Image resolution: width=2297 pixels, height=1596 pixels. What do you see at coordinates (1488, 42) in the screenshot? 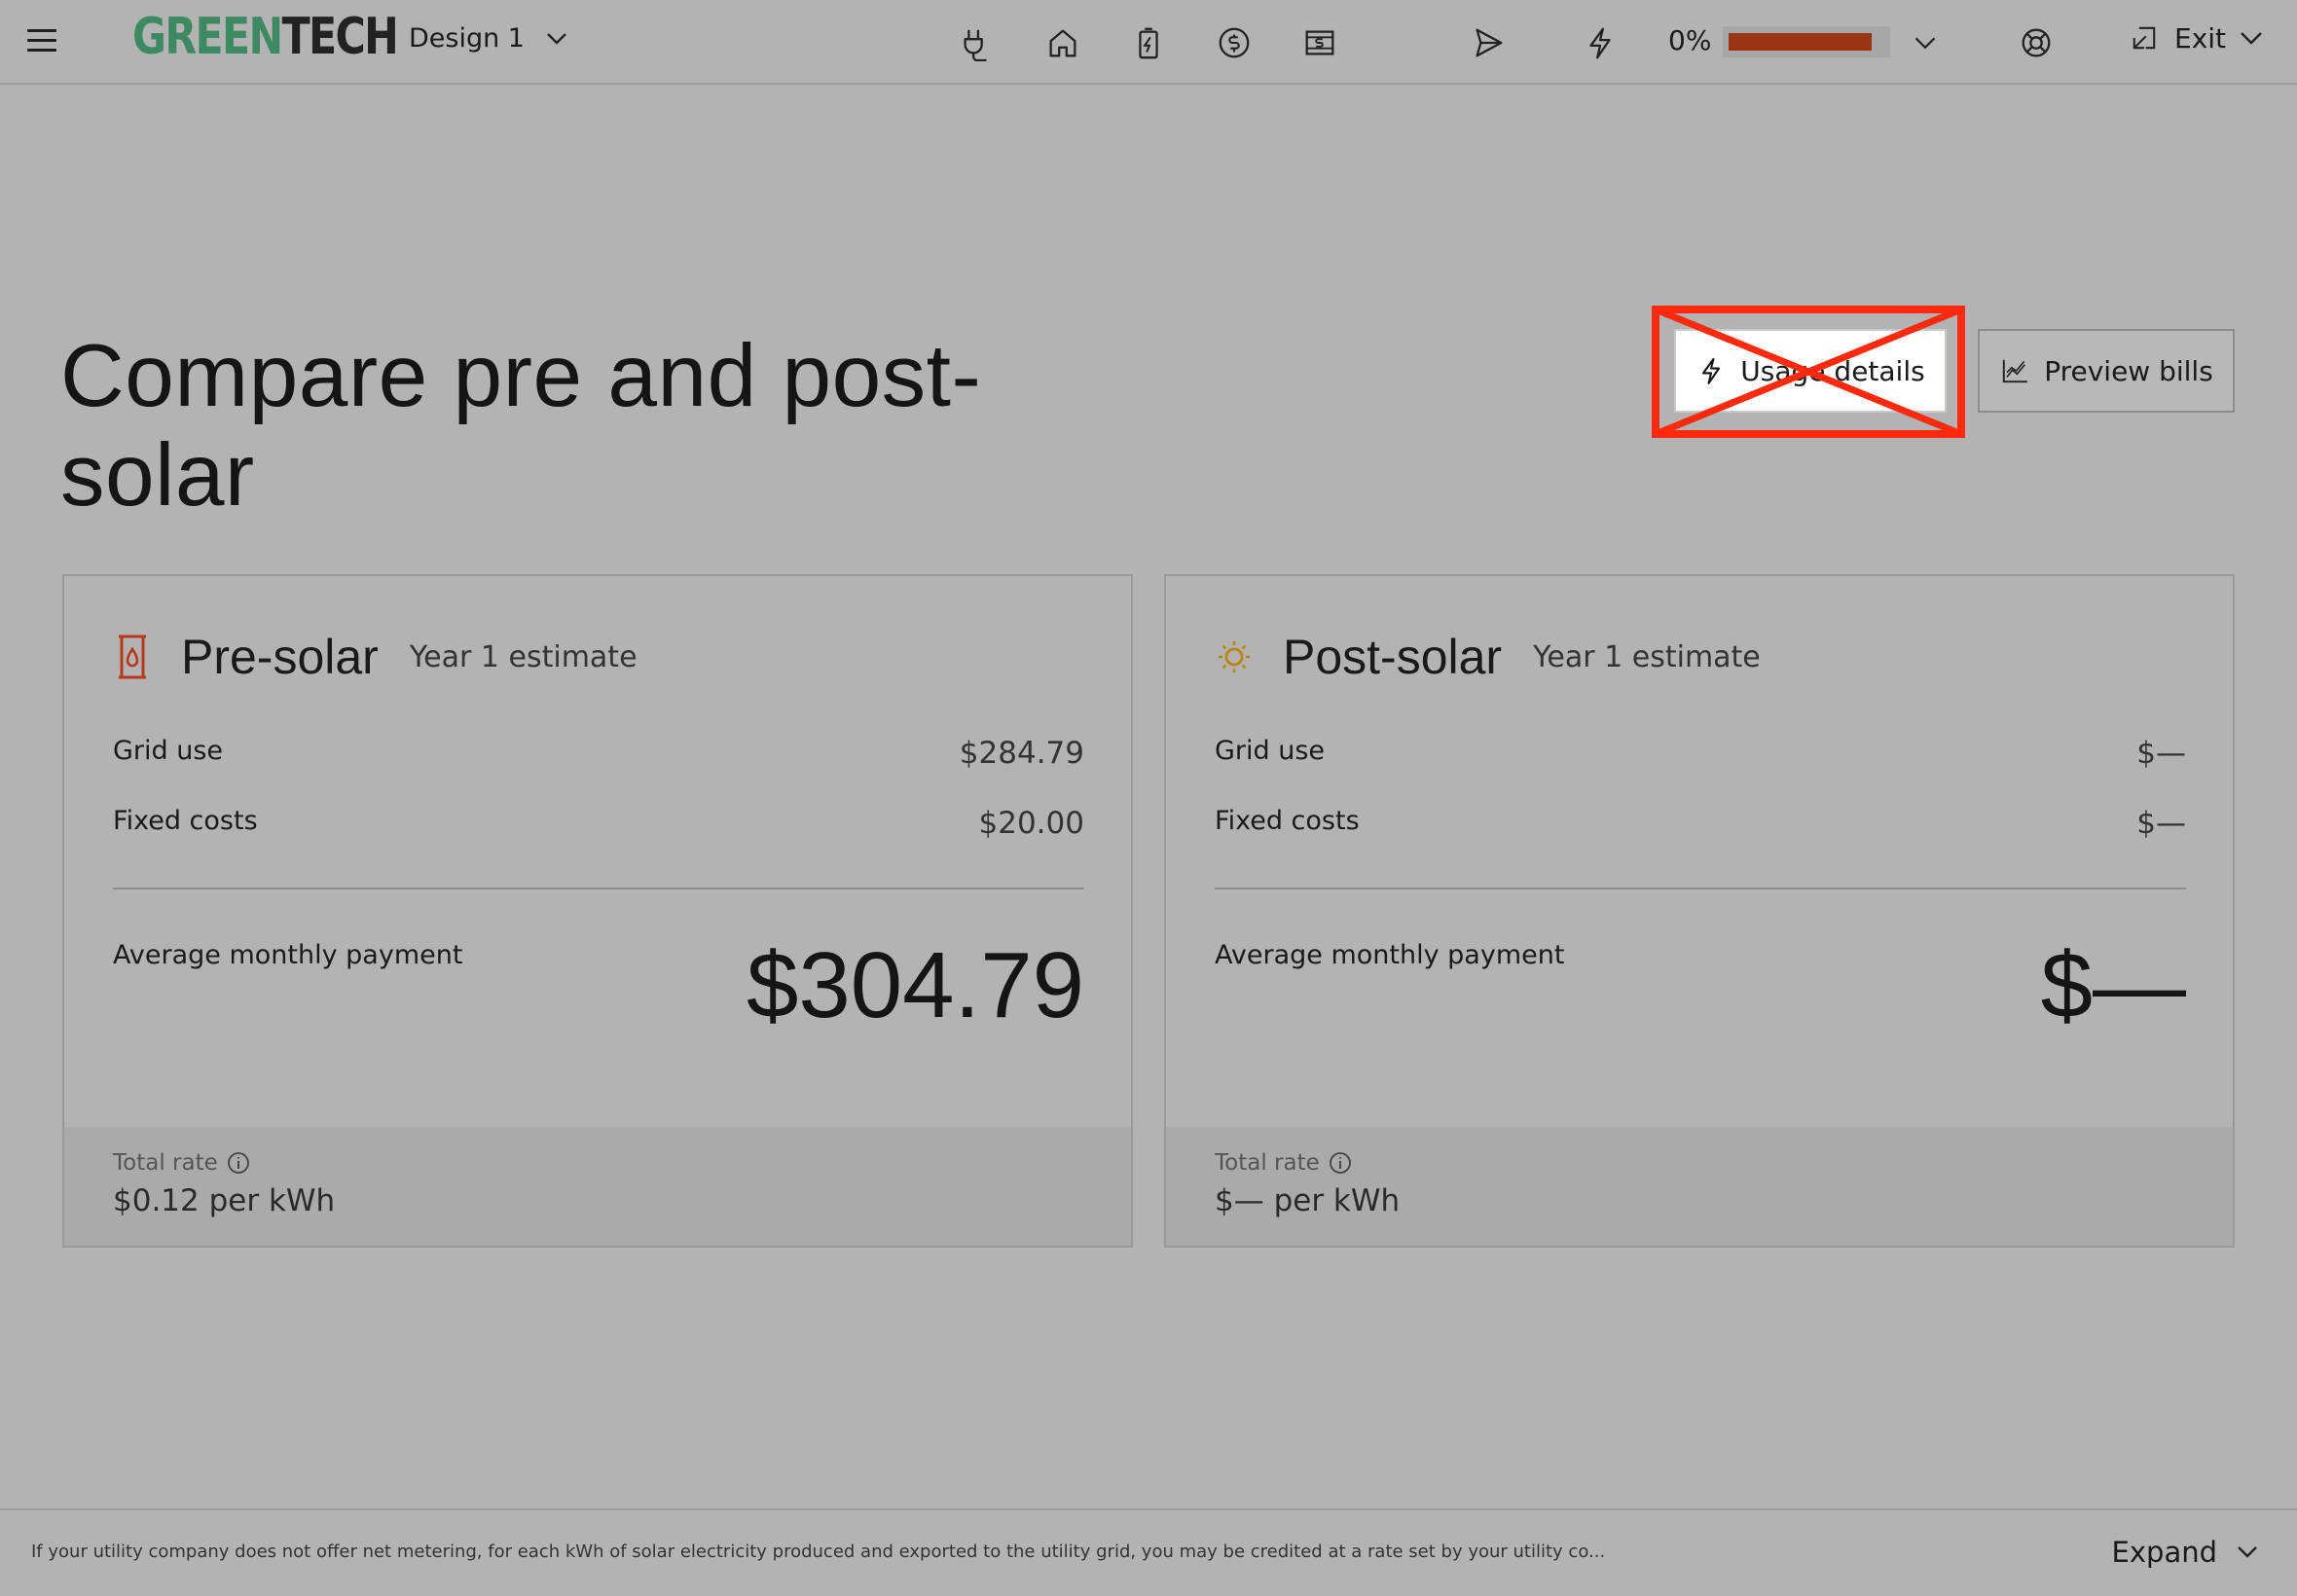
I see `send-icon` at bounding box center [1488, 42].